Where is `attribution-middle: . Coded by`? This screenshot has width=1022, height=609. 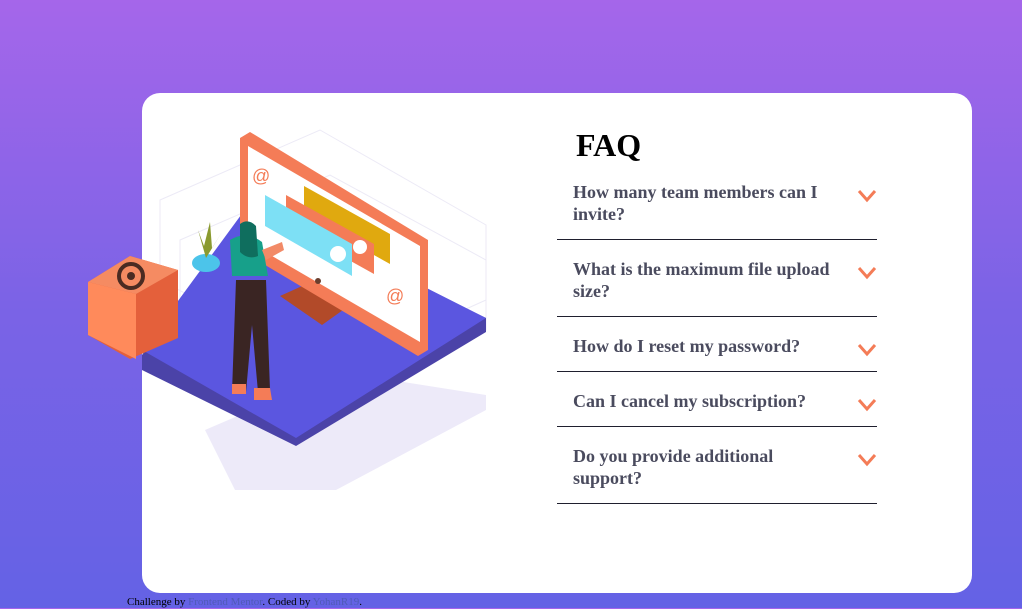
attribution-middle: . Coded by is located at coordinates (287, 602).